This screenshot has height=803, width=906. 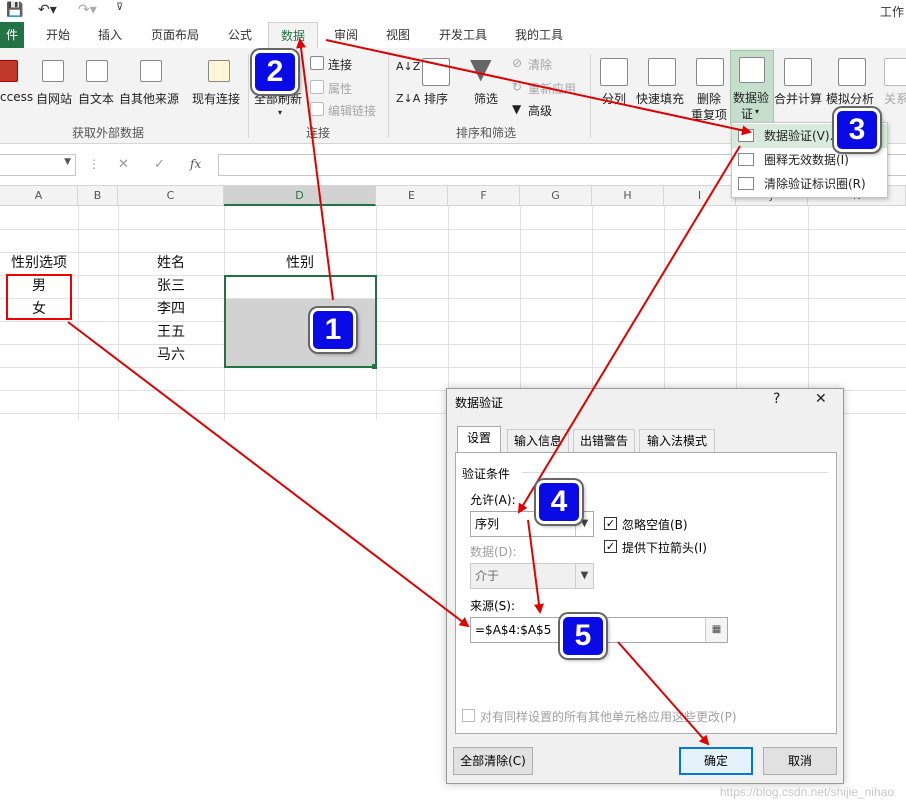 What do you see at coordinates (752, 87) in the screenshot?
I see `data-validation-button: 数据验 证 ▾` at bounding box center [752, 87].